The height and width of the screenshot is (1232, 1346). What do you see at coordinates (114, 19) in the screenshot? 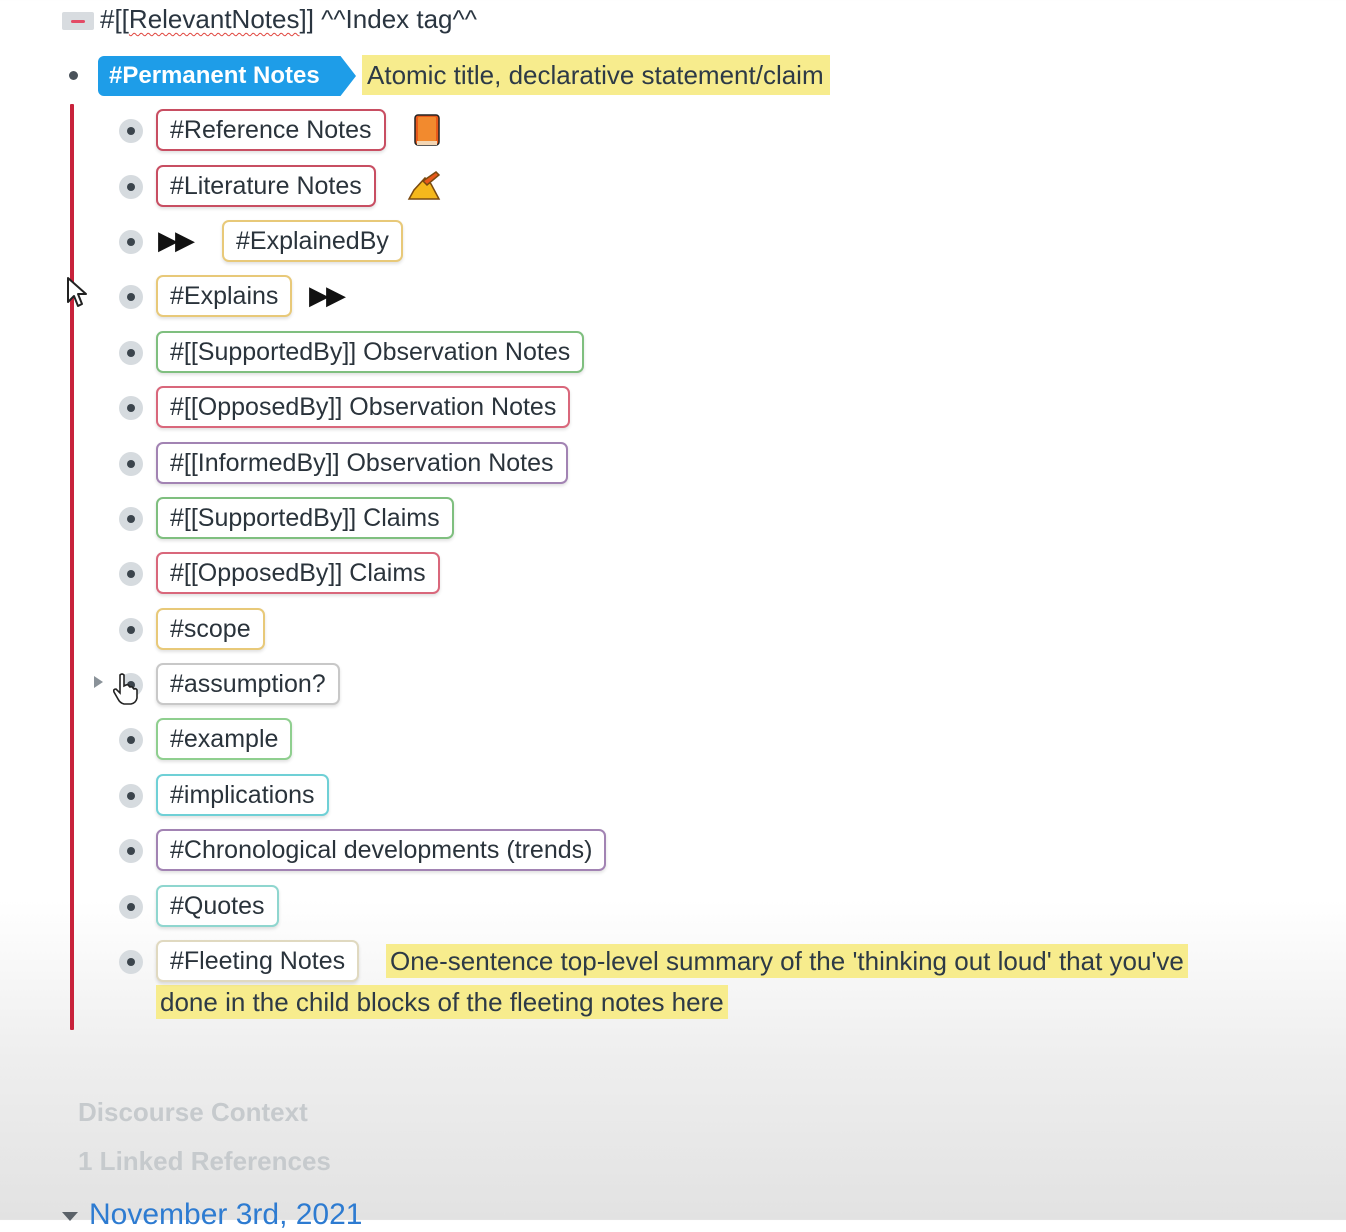
I see `tag-bracket-open: #[[` at bounding box center [114, 19].